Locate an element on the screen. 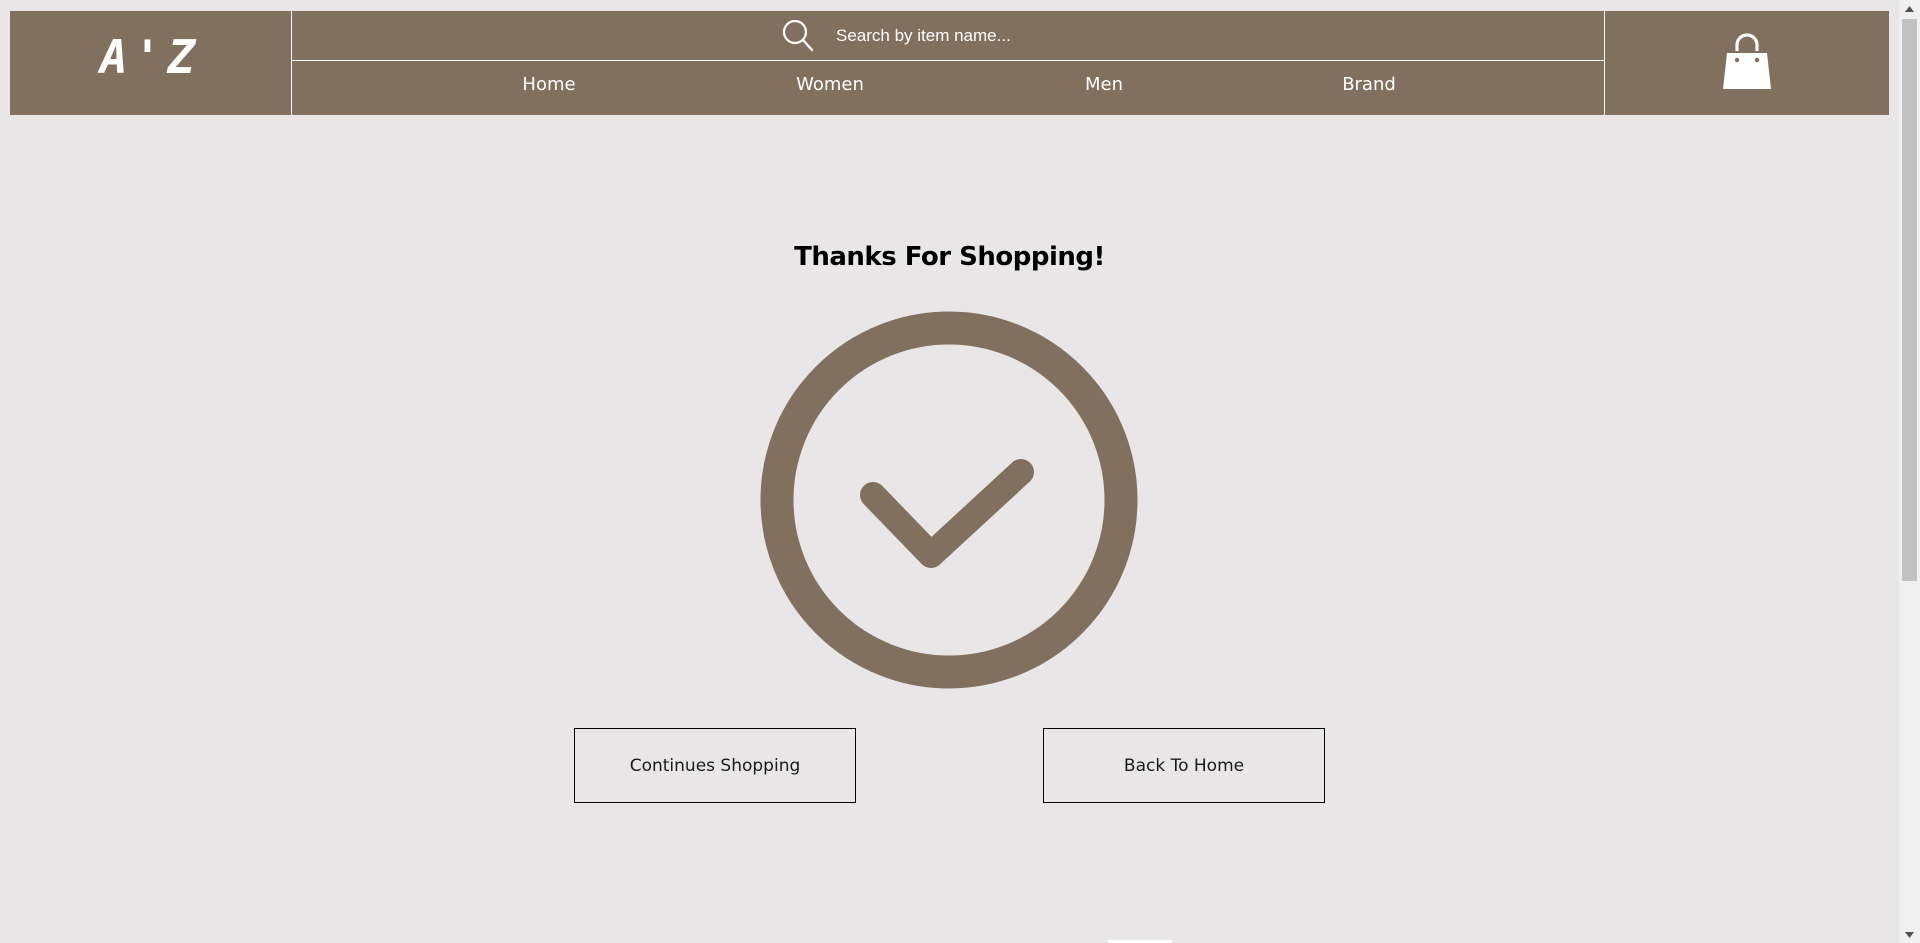 The image size is (1920, 943). search-bar is located at coordinates (948, 36).